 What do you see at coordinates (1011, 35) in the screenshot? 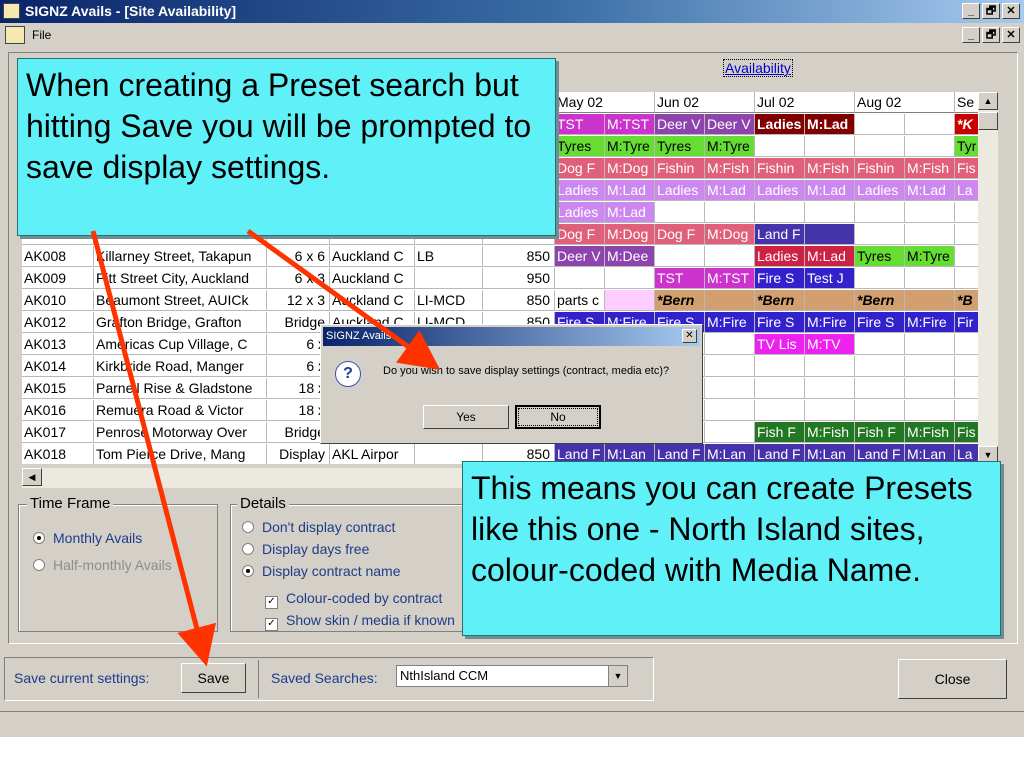
I see `child-close-button: ✕` at bounding box center [1011, 35].